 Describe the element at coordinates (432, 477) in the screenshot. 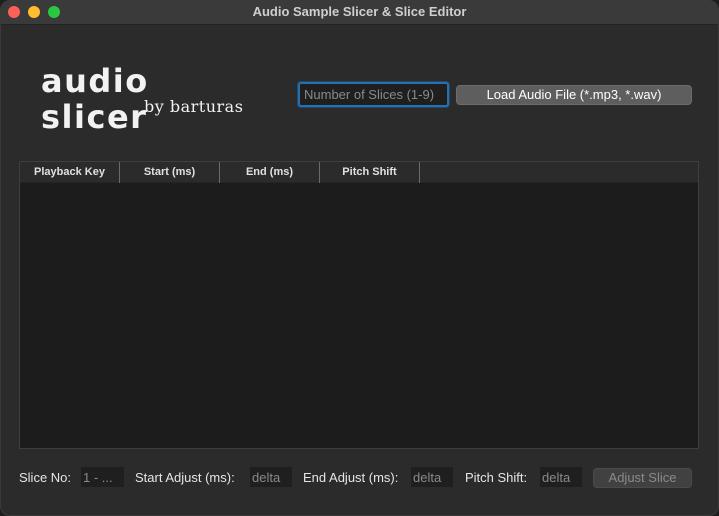

I see `end-adjust-input` at that location.